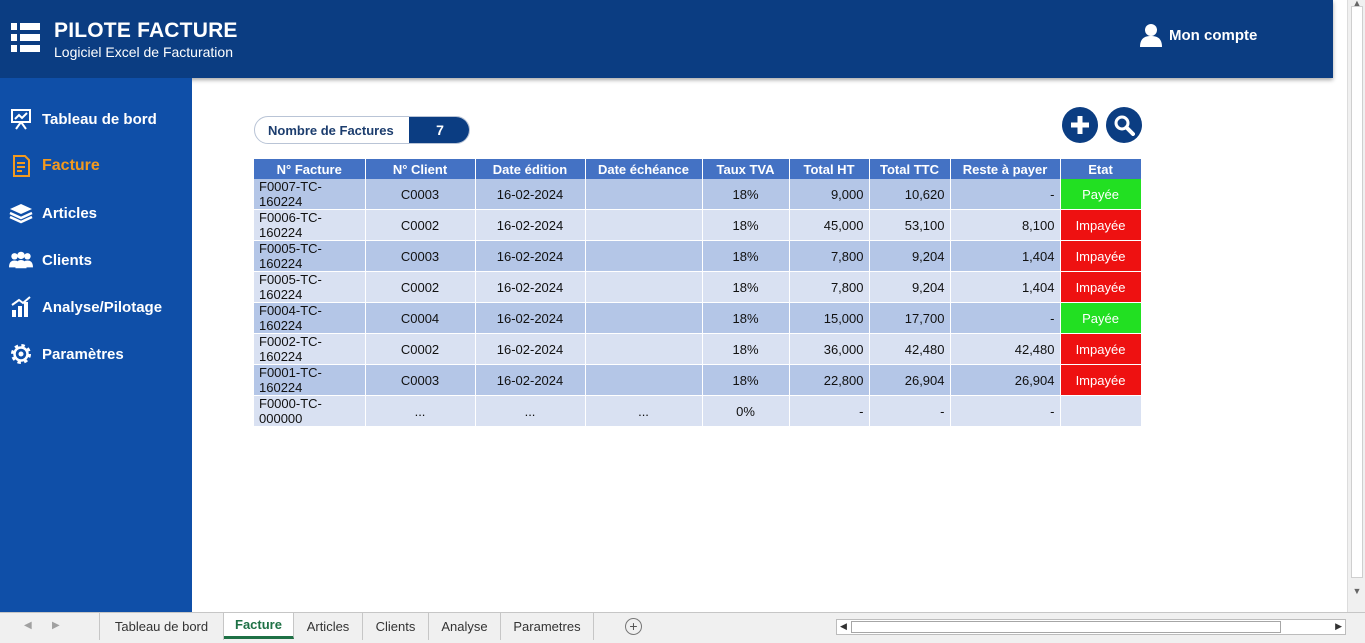 The image size is (1365, 643). I want to click on tab-scroll-left-icon: ◀, so click(28, 625).